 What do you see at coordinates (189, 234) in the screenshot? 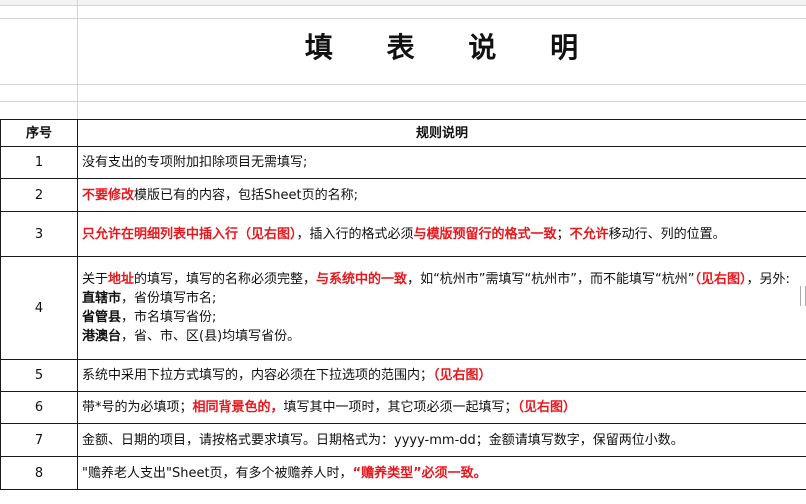
I see `highlighted-text: 只允许在明细列表中插入行（见右图）` at bounding box center [189, 234].